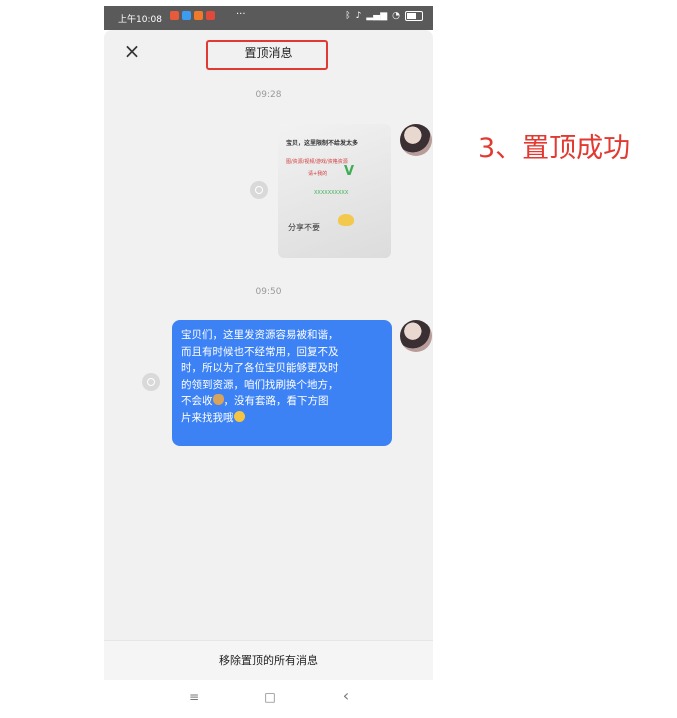 This screenshot has width=677, height=718. I want to click on notification-icons, so click(192, 15).